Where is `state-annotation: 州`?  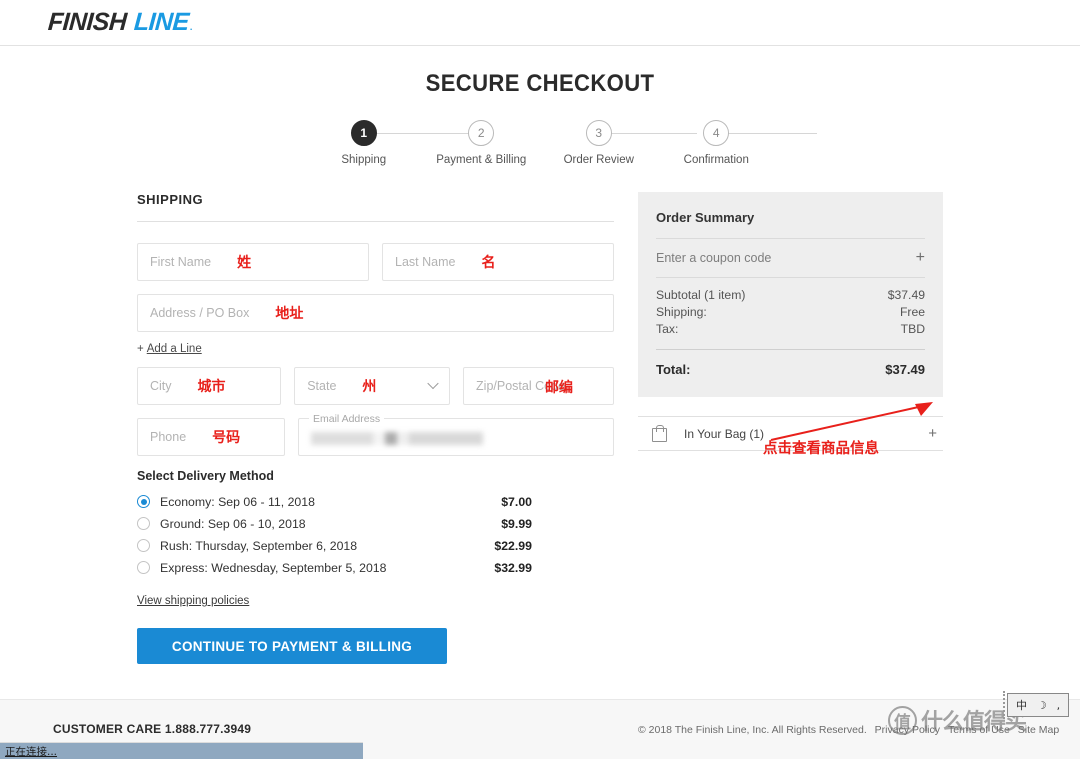 state-annotation: 州 is located at coordinates (369, 387).